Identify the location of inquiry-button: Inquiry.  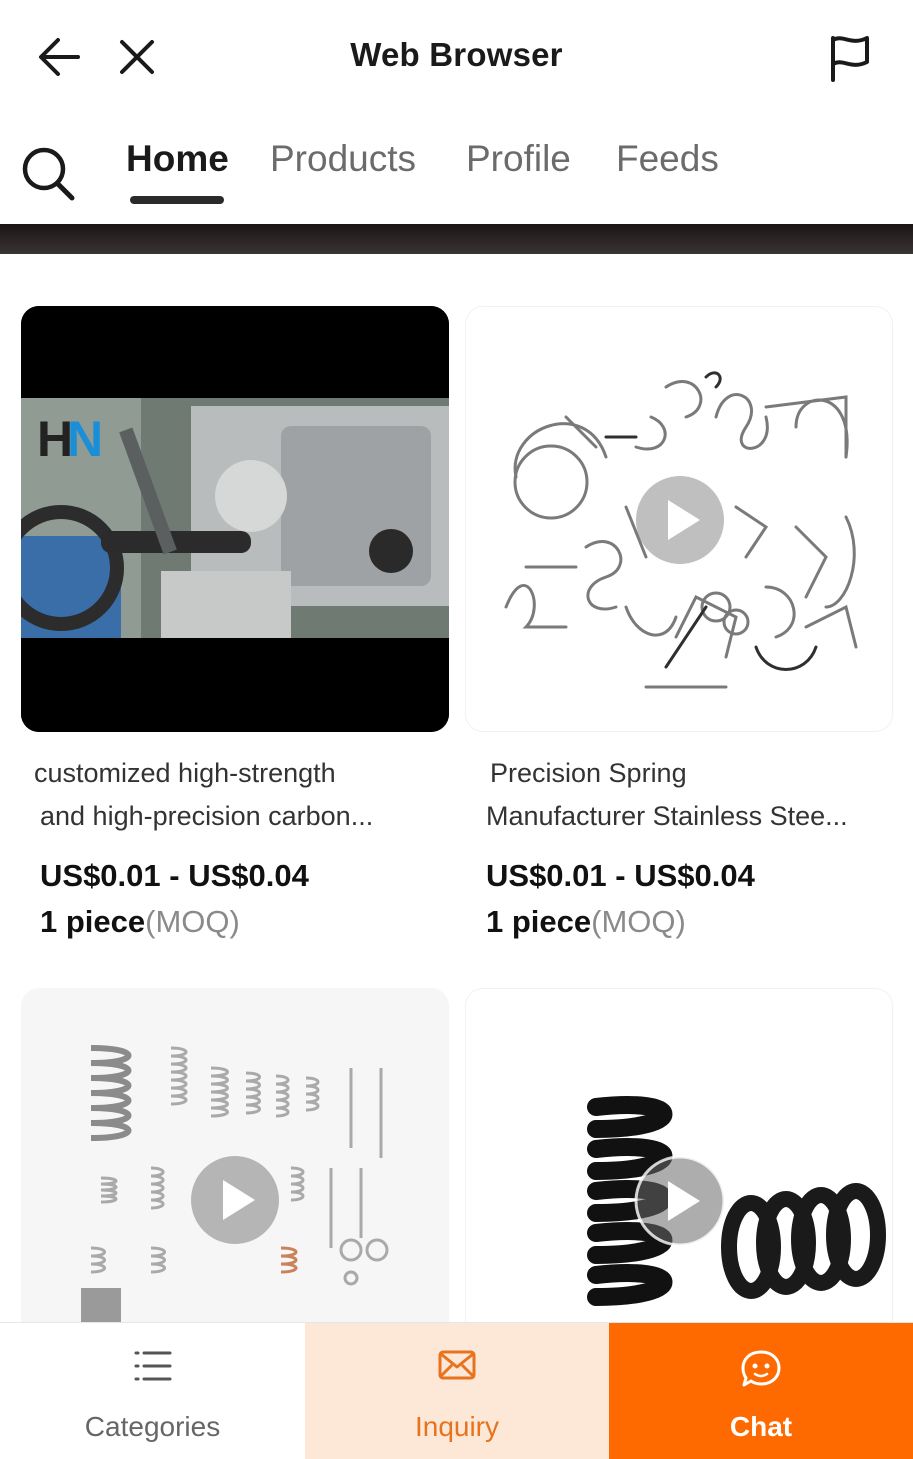
(457, 1391).